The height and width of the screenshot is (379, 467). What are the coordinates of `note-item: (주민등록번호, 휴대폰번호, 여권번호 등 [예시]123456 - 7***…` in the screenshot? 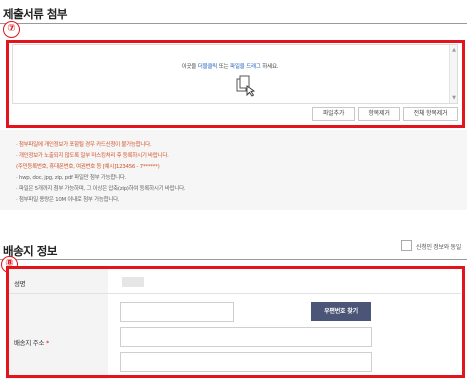 It's located at (88, 167).